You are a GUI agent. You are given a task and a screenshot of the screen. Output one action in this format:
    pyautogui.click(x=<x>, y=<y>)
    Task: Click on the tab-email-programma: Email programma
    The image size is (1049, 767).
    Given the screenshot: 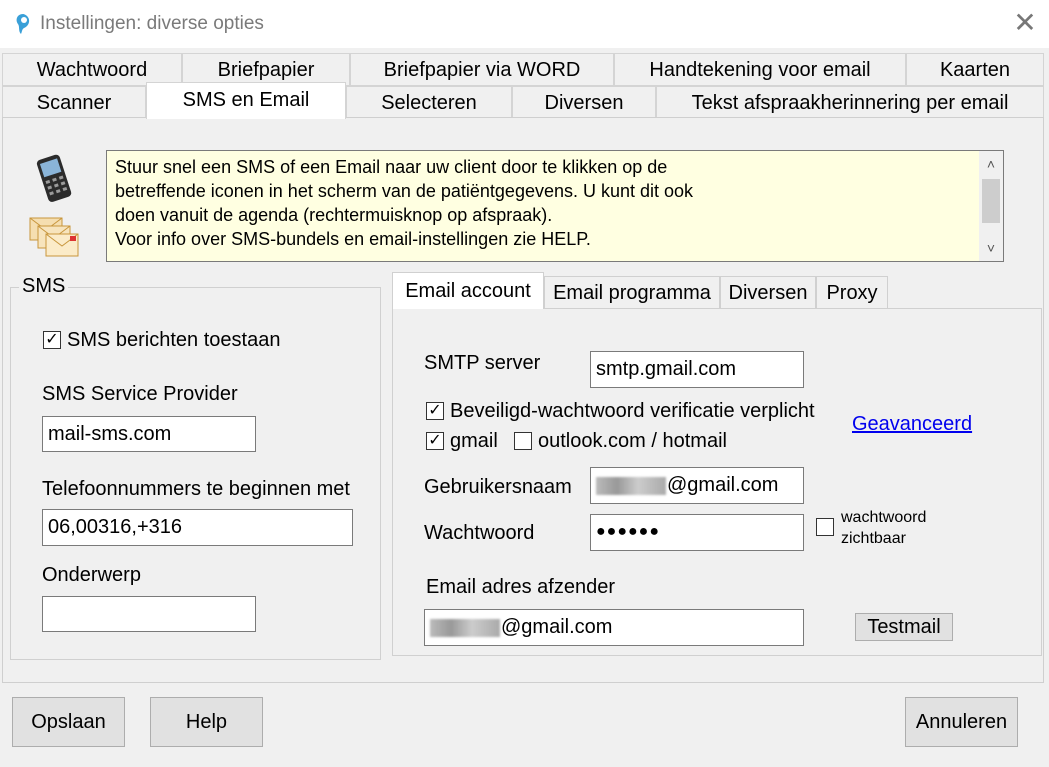 What is the action you would take?
    pyautogui.click(x=632, y=292)
    